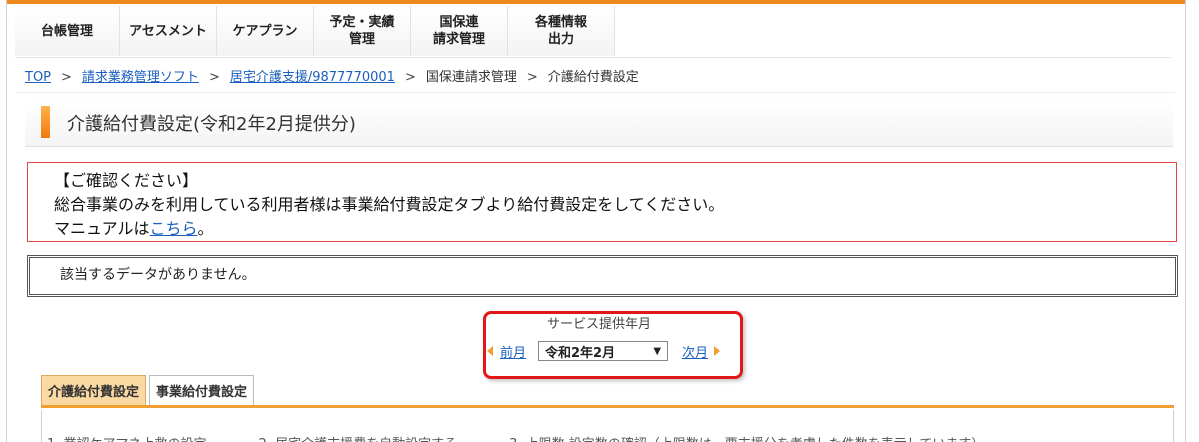 Image resolution: width=1199 pixels, height=442 pixels. What do you see at coordinates (607, 406) in the screenshot?
I see `tab-underline` at bounding box center [607, 406].